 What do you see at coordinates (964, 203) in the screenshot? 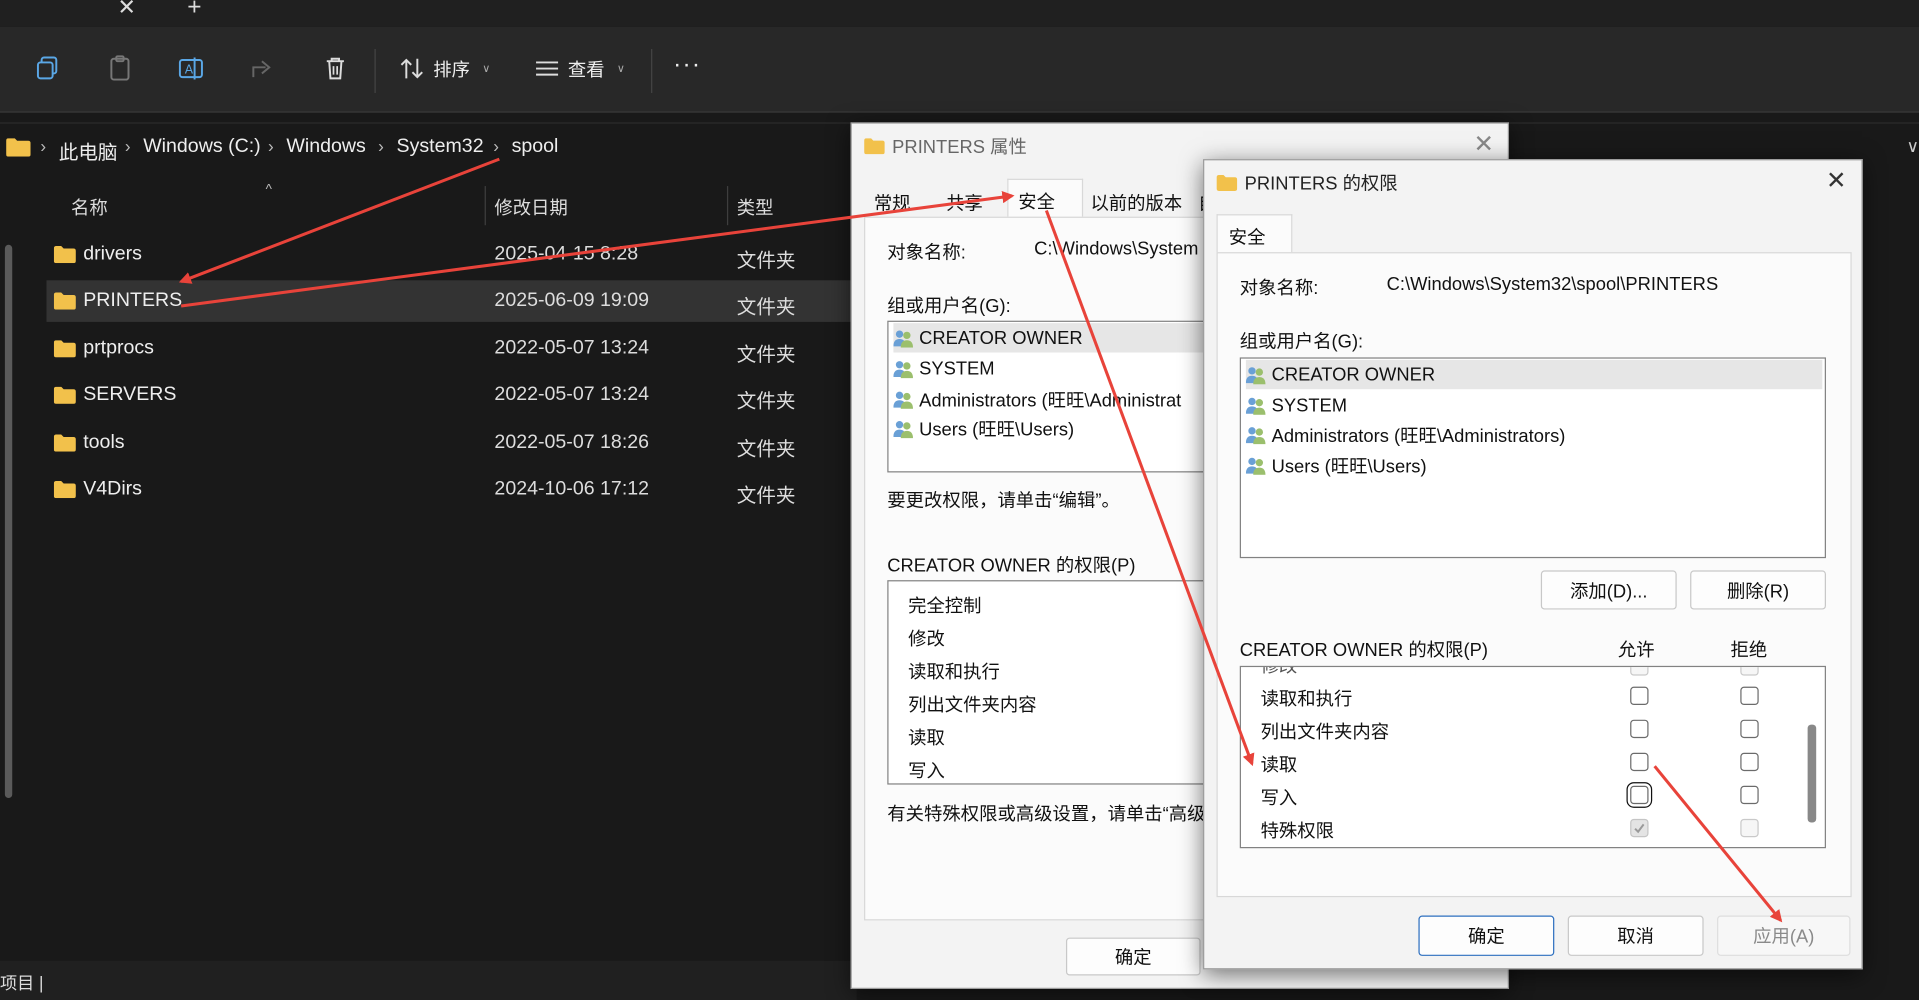
I see `tab-sharing: 共享` at bounding box center [964, 203].